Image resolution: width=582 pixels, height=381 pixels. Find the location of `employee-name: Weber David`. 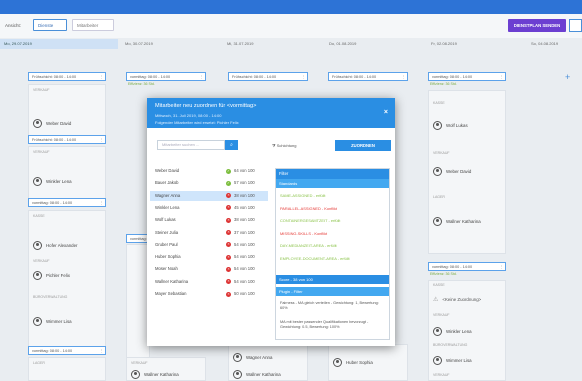

employee-name: Weber David is located at coordinates (167, 170).